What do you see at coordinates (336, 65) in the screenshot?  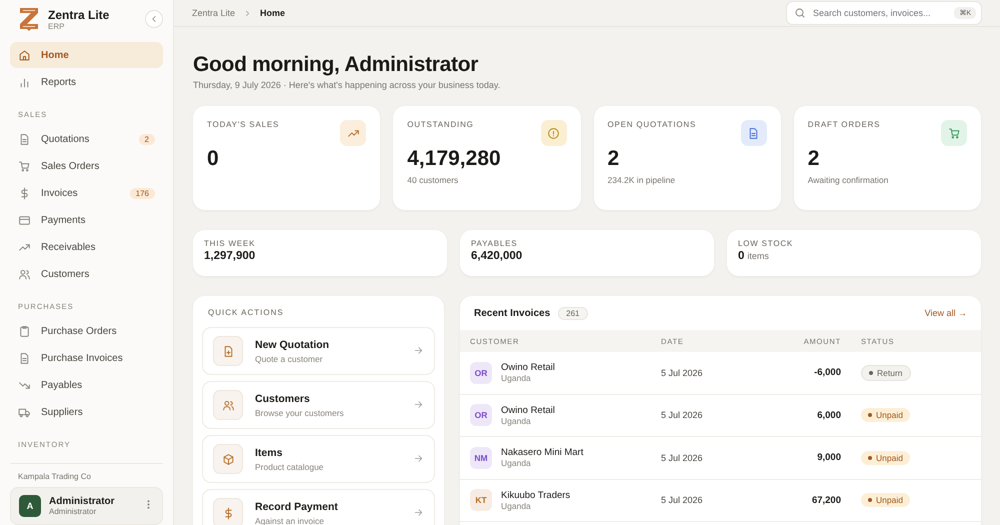 I see `greeting-title: Good morning, Administrator` at bounding box center [336, 65].